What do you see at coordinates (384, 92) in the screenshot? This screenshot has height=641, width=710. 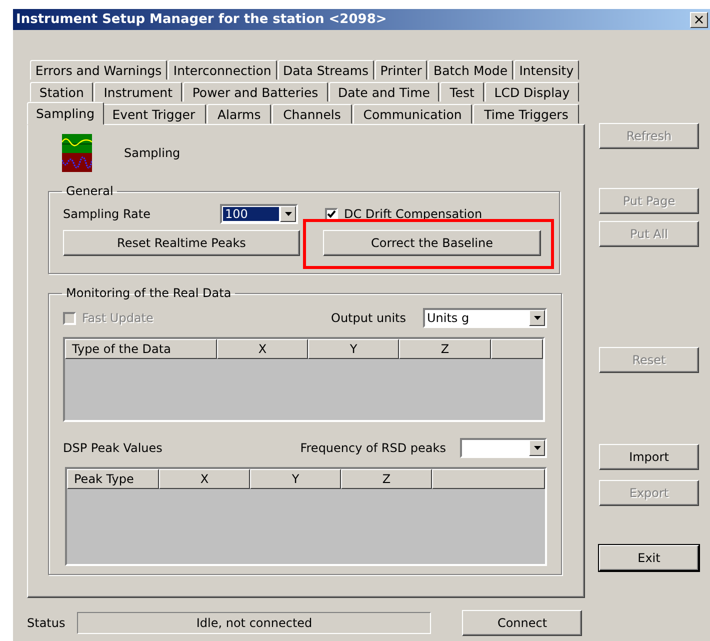 I see `tab: Date and Time` at bounding box center [384, 92].